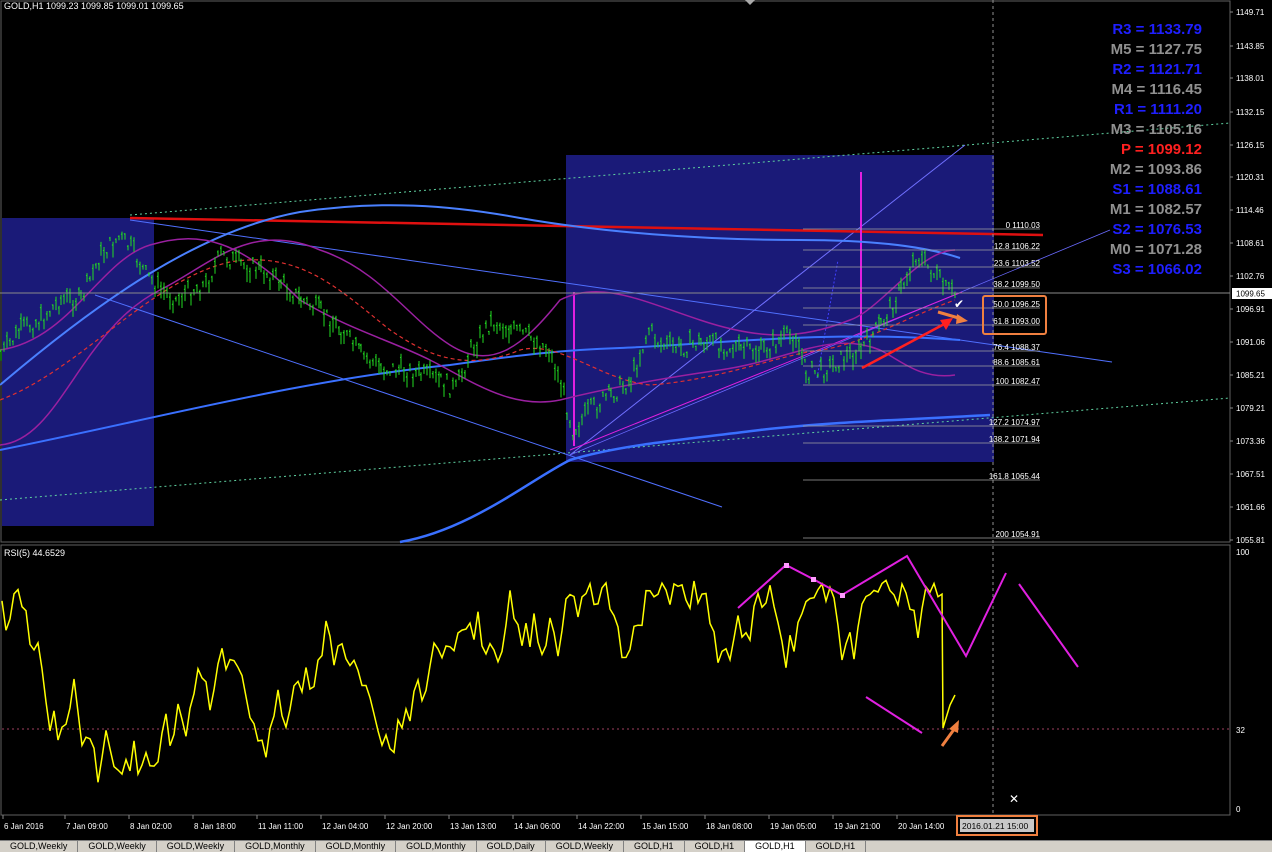  Describe the element at coordinates (1156, 130) in the screenshot. I see `pivot-level: M3 = 1105.16` at that location.